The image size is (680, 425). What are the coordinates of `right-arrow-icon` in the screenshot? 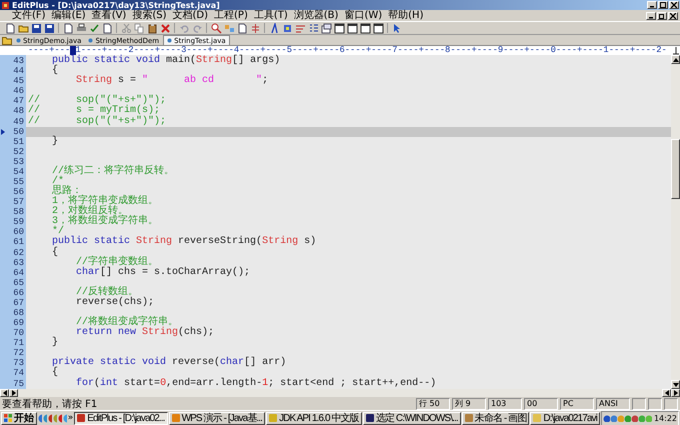 It's located at (14, 393).